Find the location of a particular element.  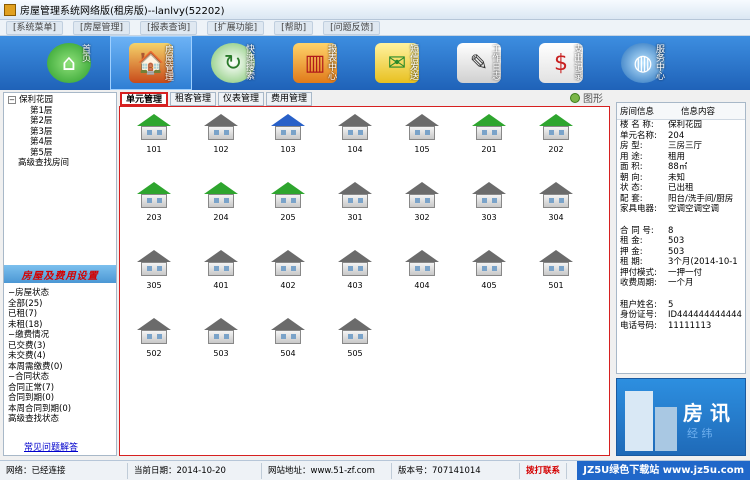

room-505: 505 is located at coordinates (355, 339).